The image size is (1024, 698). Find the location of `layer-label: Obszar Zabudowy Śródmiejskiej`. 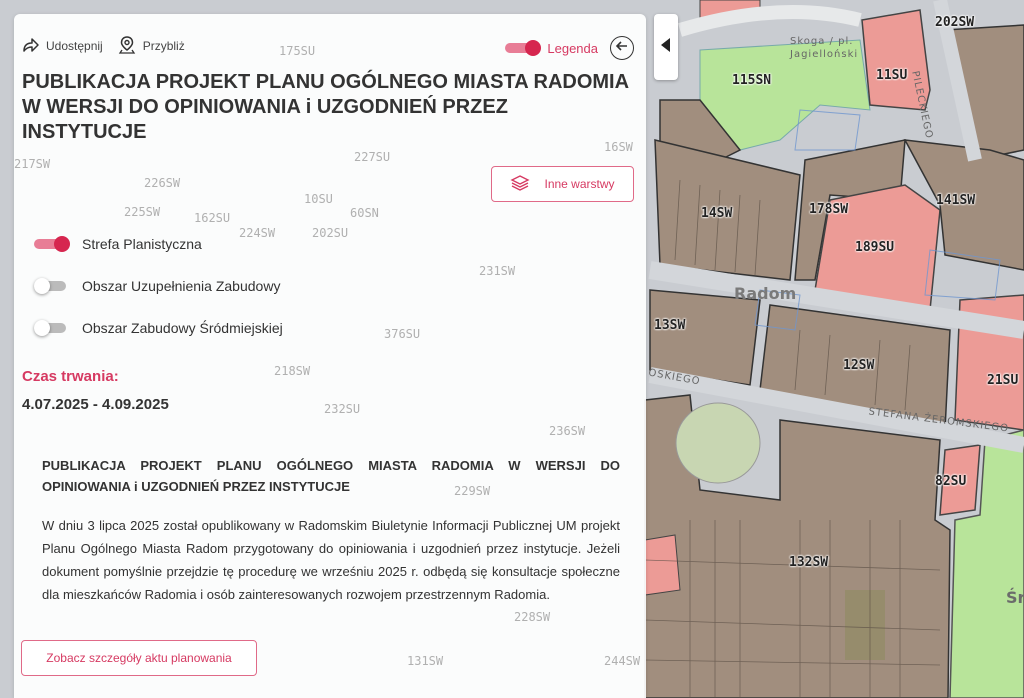

layer-label: Obszar Zabudowy Śródmiejskiej is located at coordinates (182, 328).